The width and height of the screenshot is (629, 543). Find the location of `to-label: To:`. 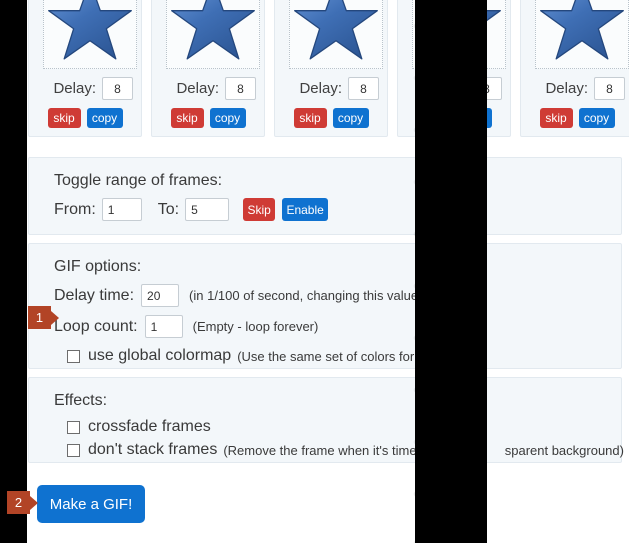

to-label: To: is located at coordinates (168, 209).